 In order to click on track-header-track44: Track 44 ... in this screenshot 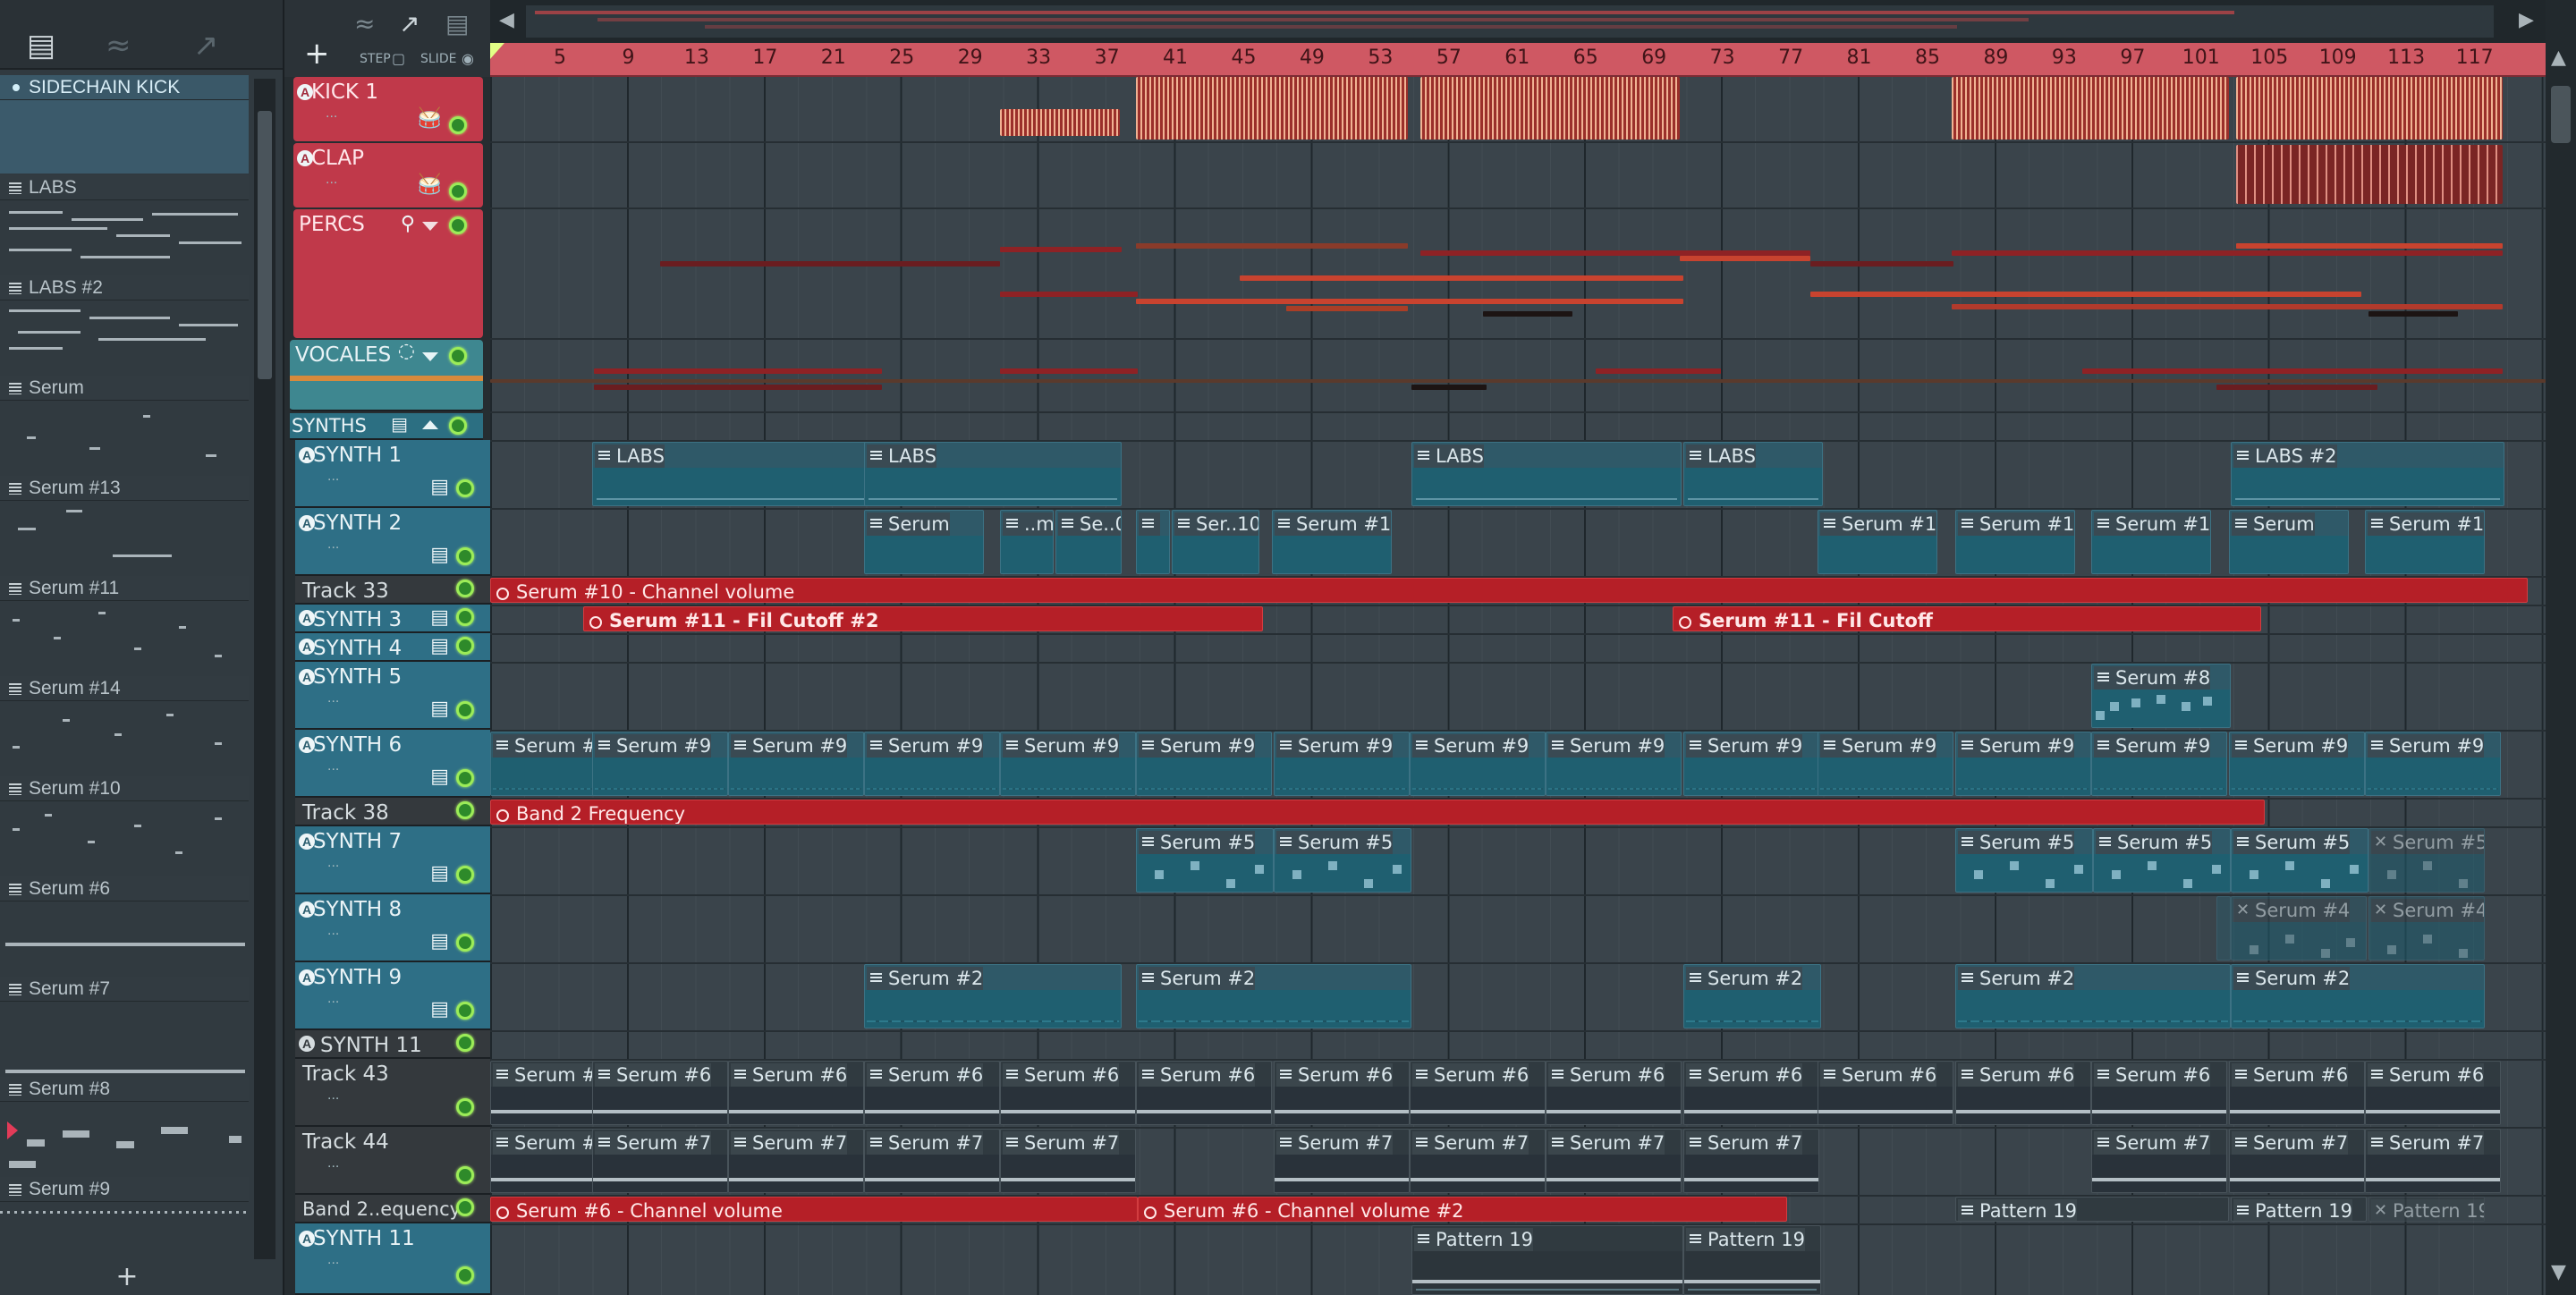, I will do `click(392, 1161)`.